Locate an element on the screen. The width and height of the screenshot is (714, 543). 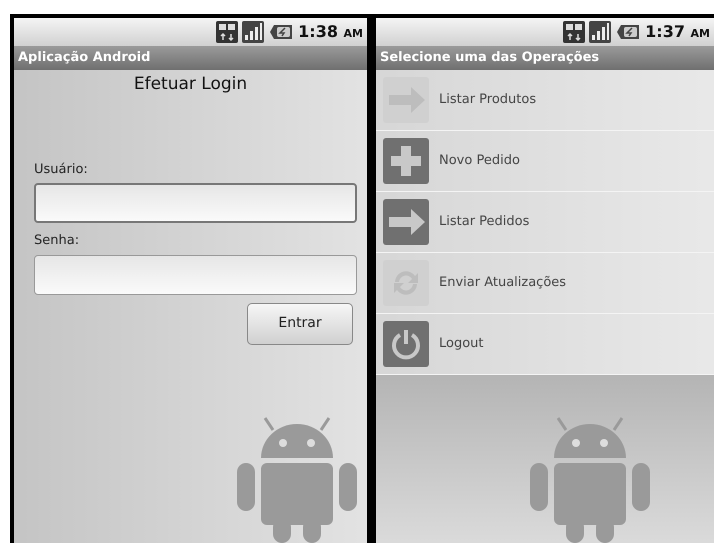
menu-item: Listar Pedidos is located at coordinates (545, 222).